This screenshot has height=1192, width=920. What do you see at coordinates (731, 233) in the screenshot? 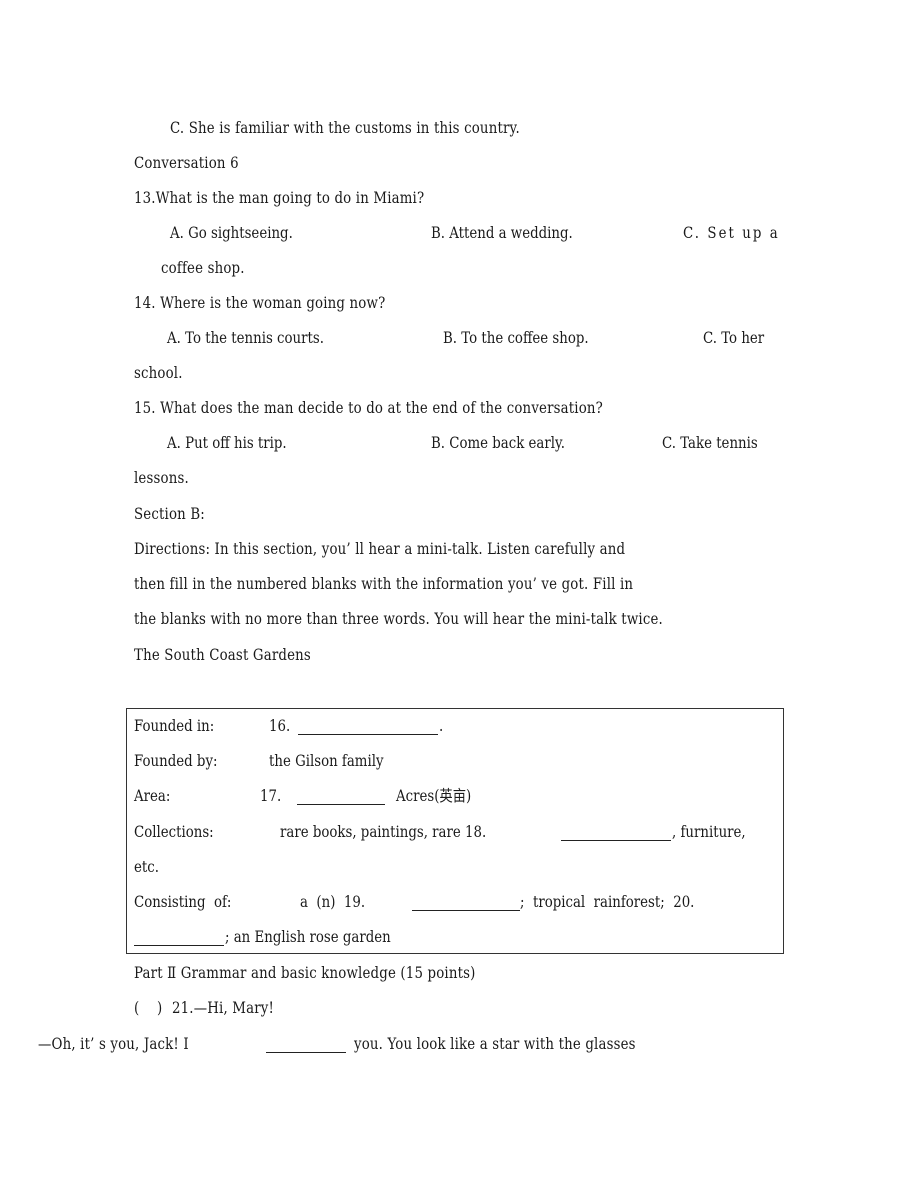
I see `option-c: C. Set up a` at bounding box center [731, 233].